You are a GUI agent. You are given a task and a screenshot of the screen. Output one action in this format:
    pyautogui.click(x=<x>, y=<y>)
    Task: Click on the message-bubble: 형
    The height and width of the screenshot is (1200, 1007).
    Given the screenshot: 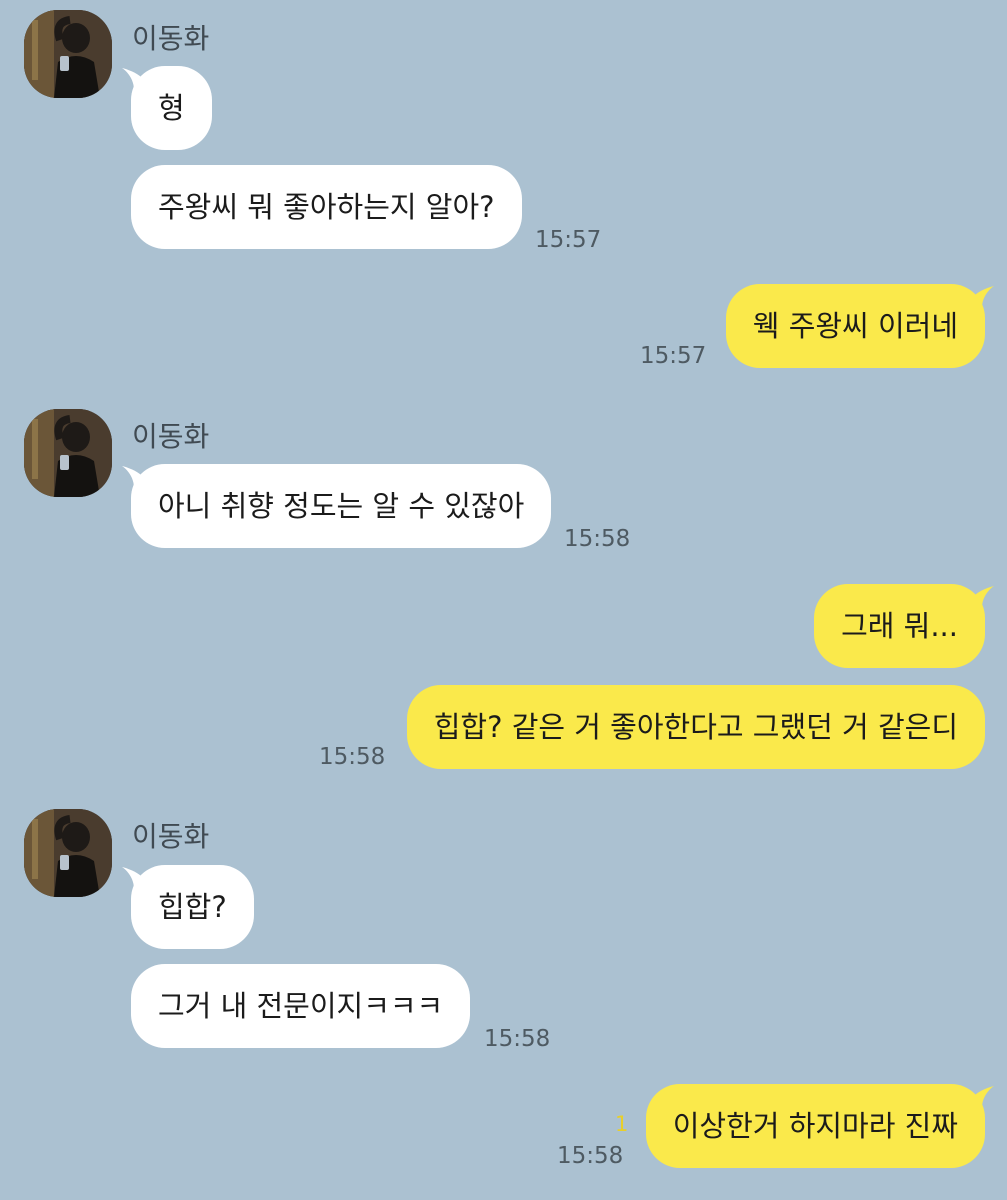 What is the action you would take?
    pyautogui.click(x=171, y=108)
    